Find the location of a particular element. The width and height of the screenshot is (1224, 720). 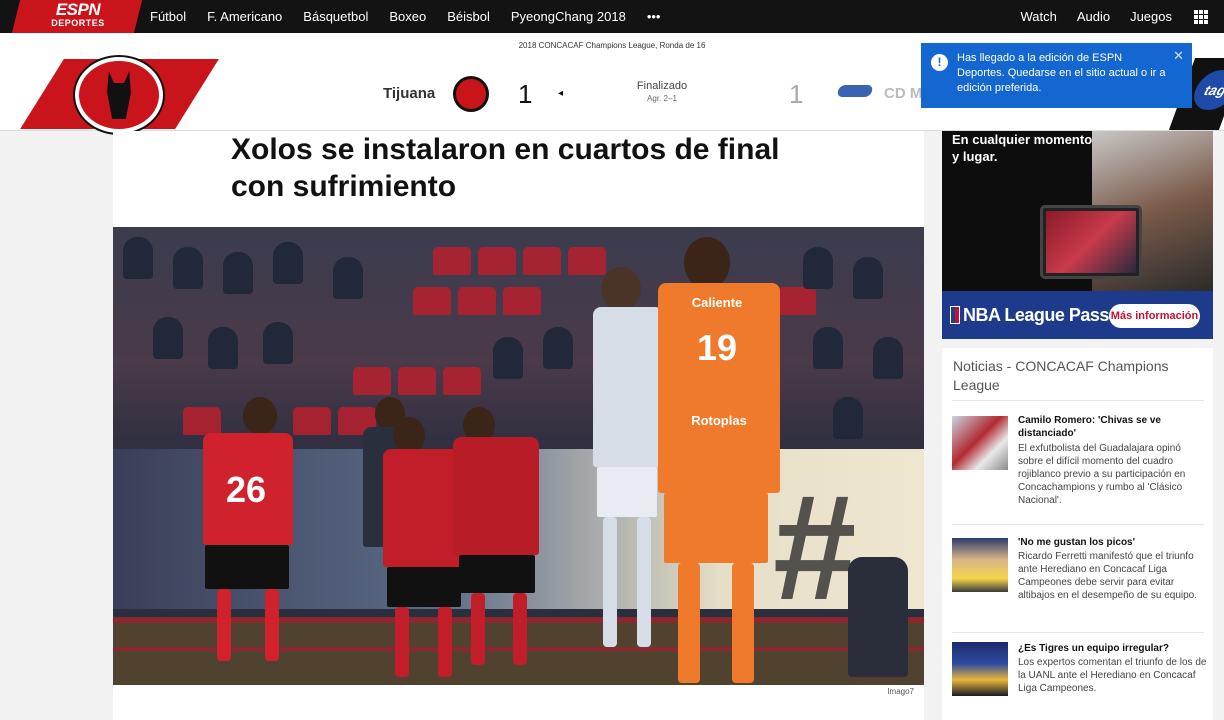

home-score: 1 is located at coordinates (525, 94).